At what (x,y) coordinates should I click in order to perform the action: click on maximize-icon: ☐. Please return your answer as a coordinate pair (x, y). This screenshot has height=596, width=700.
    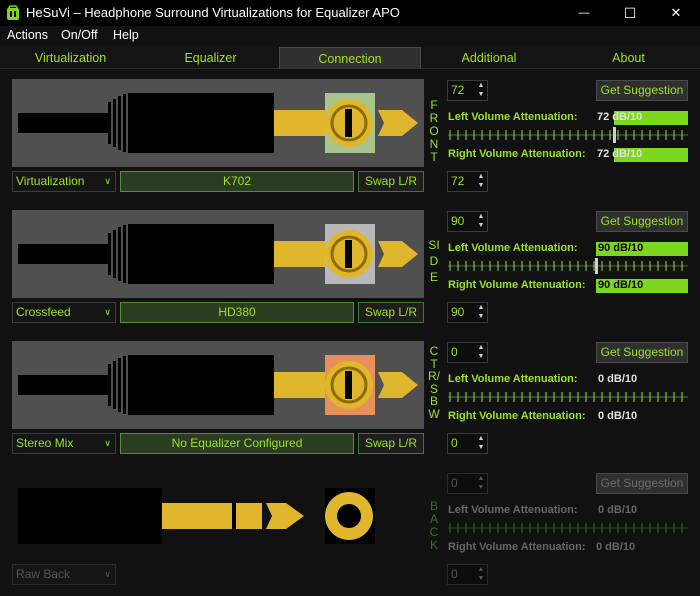
    Looking at the image, I should click on (630, 12).